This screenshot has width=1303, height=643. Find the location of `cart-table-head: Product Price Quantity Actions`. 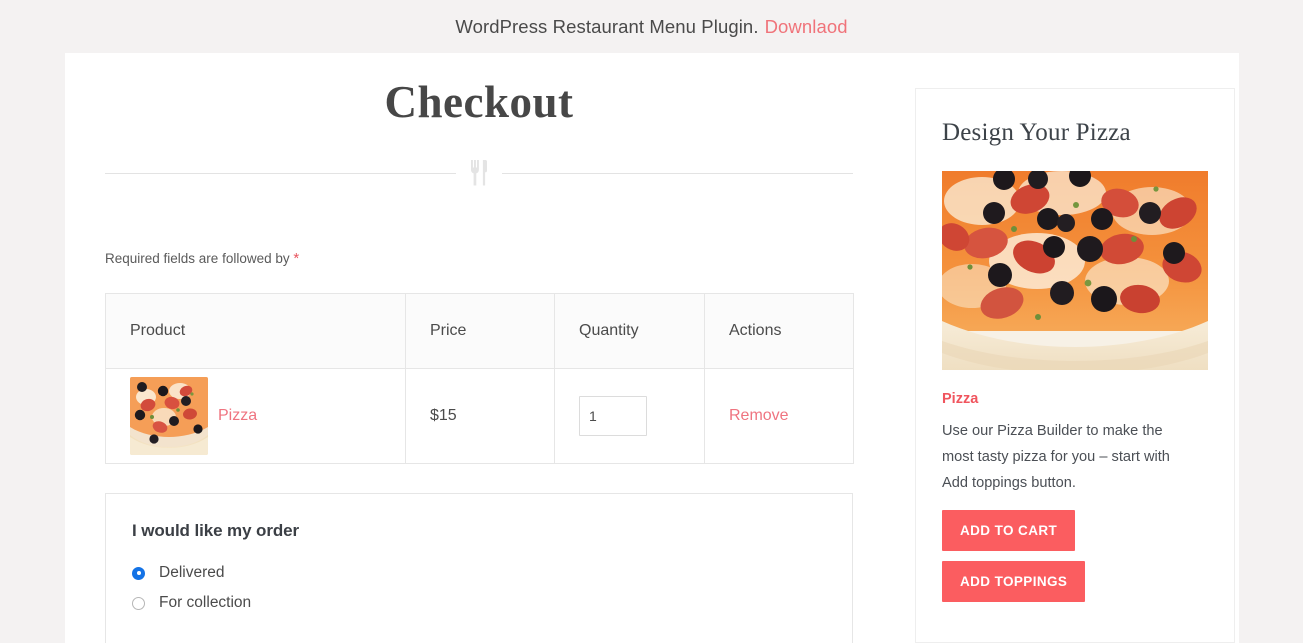

cart-table-head: Product Price Quantity Actions is located at coordinates (479, 331).